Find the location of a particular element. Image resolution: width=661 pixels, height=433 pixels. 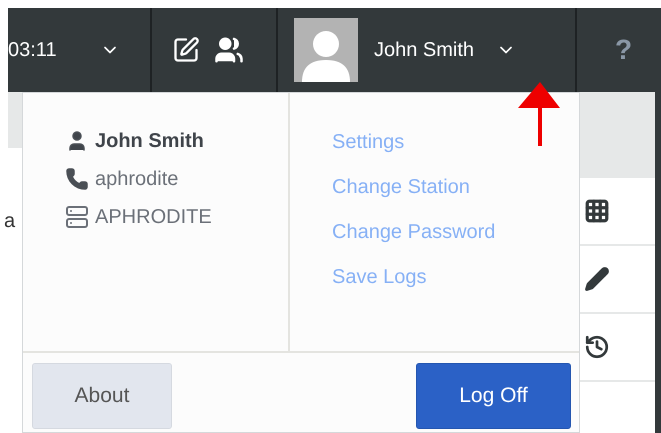

user-name: John Smith is located at coordinates (424, 50).